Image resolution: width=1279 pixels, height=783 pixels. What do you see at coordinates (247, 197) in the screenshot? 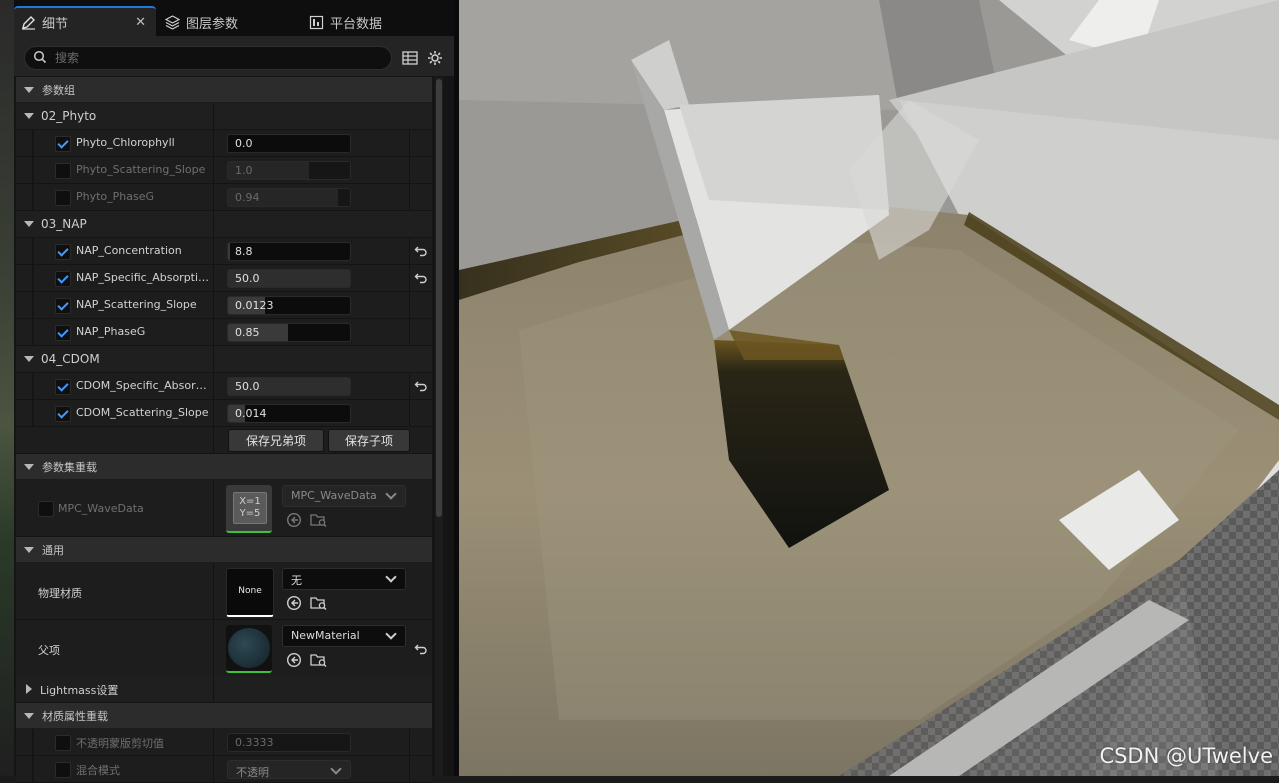
I see `value-text: 0.94` at bounding box center [247, 197].